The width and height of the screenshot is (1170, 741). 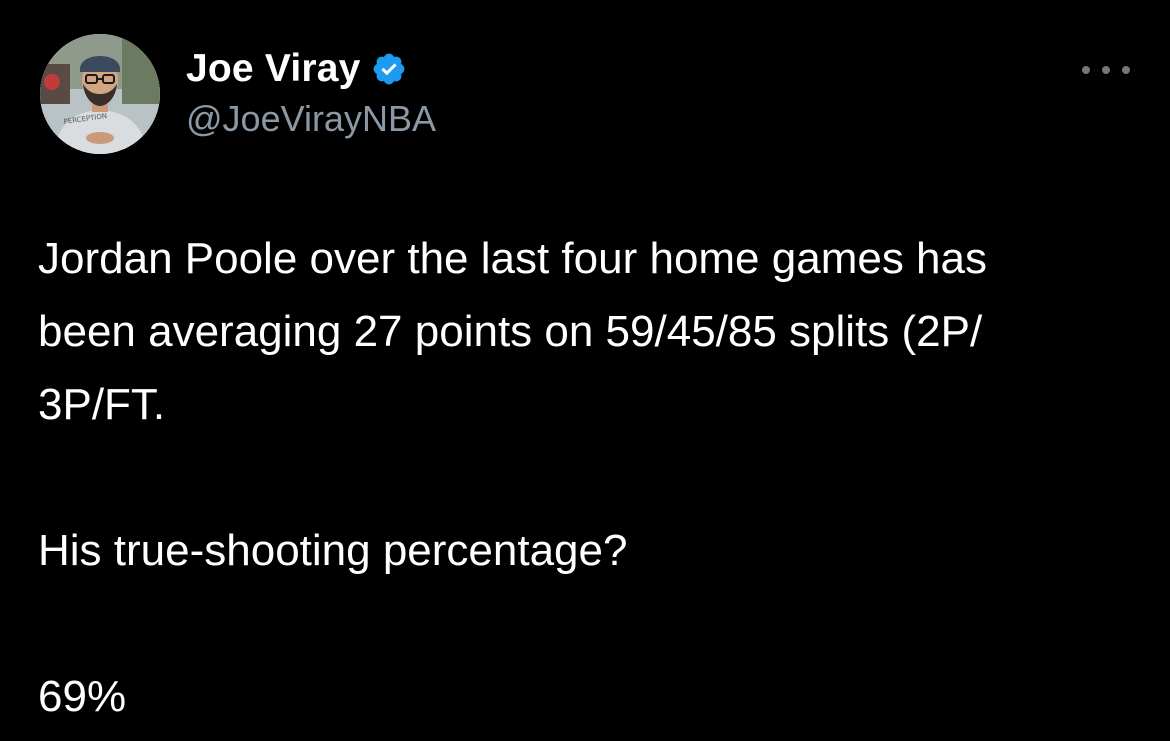 I want to click on more-options-icon, so click(x=1106, y=70).